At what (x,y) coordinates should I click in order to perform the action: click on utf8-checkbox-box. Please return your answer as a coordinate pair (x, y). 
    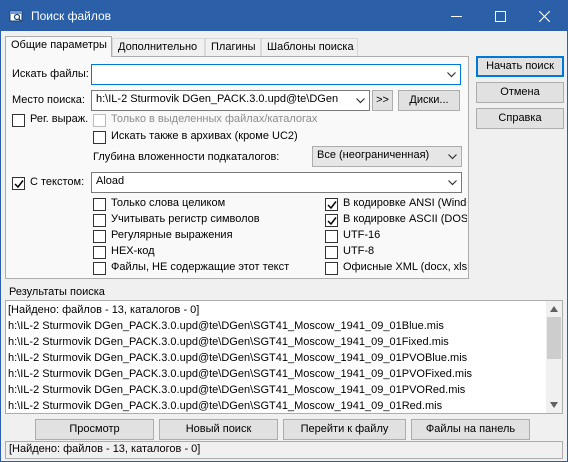
    Looking at the image, I should click on (331, 252).